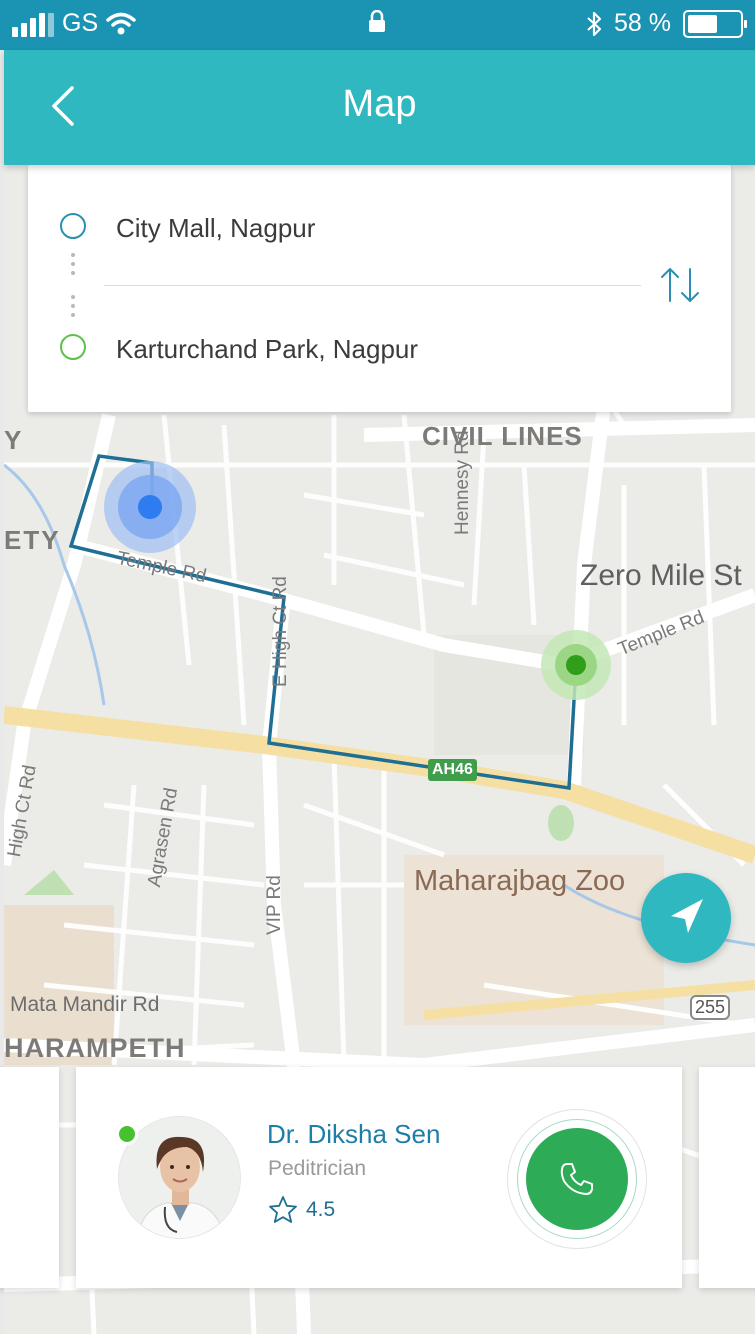 Image resolution: width=755 pixels, height=1334 pixels. I want to click on call-button, so click(577, 1179).